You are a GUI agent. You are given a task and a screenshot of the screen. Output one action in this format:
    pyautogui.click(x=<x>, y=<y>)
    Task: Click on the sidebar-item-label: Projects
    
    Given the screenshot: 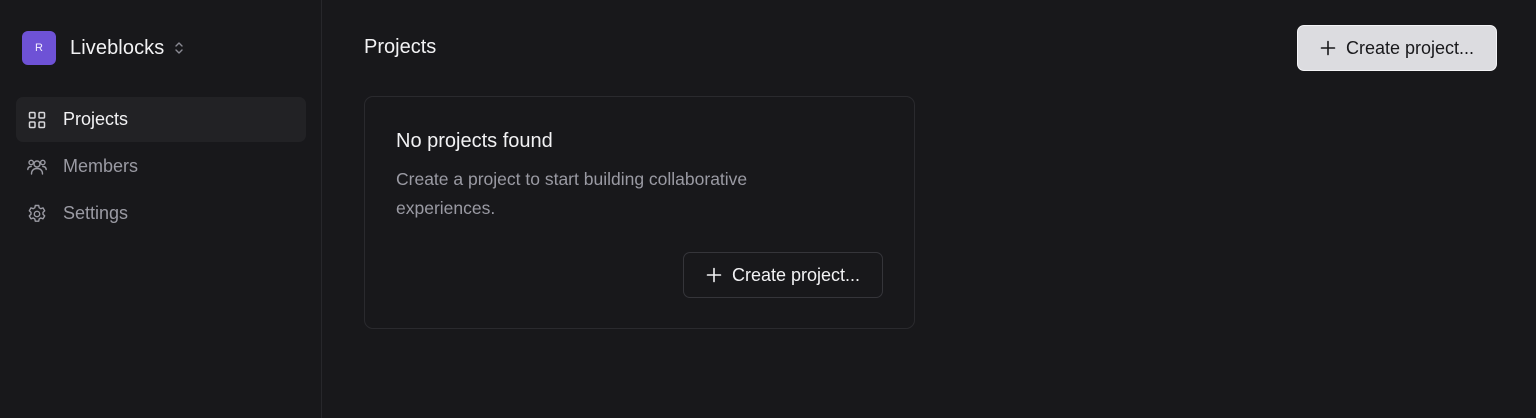 What is the action you would take?
    pyautogui.click(x=96, y=119)
    